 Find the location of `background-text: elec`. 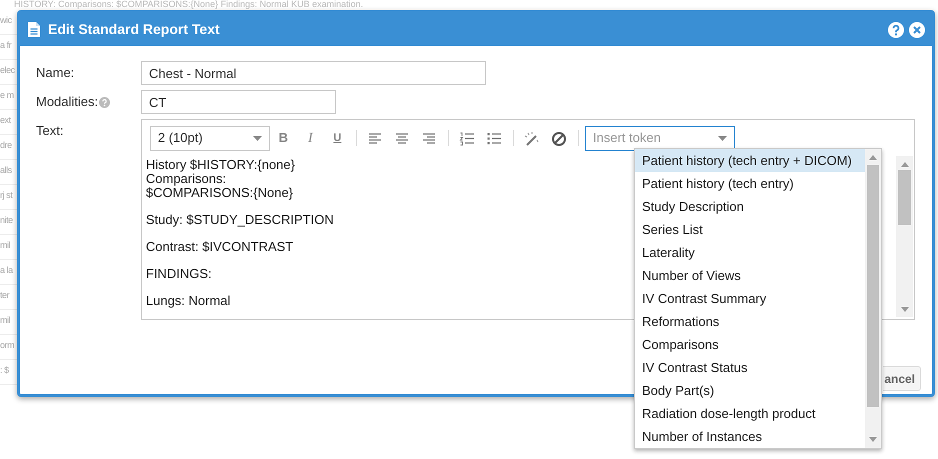

background-text: elec is located at coordinates (7, 70).